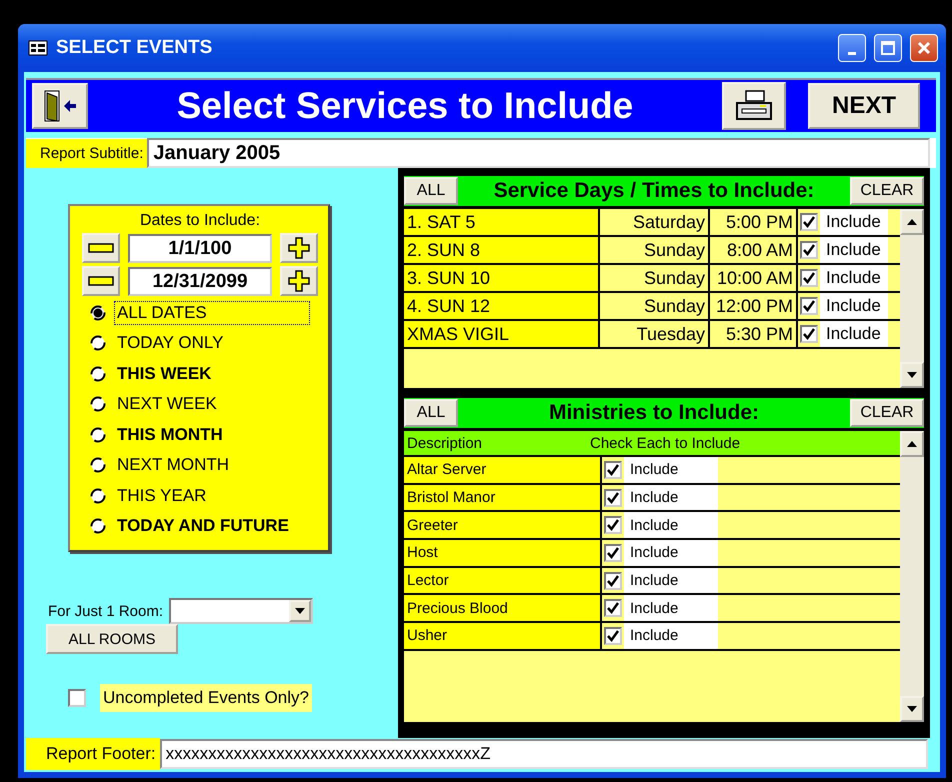 The width and height of the screenshot is (952, 782). Describe the element at coordinates (38, 48) in the screenshot. I see `form-icon` at that location.